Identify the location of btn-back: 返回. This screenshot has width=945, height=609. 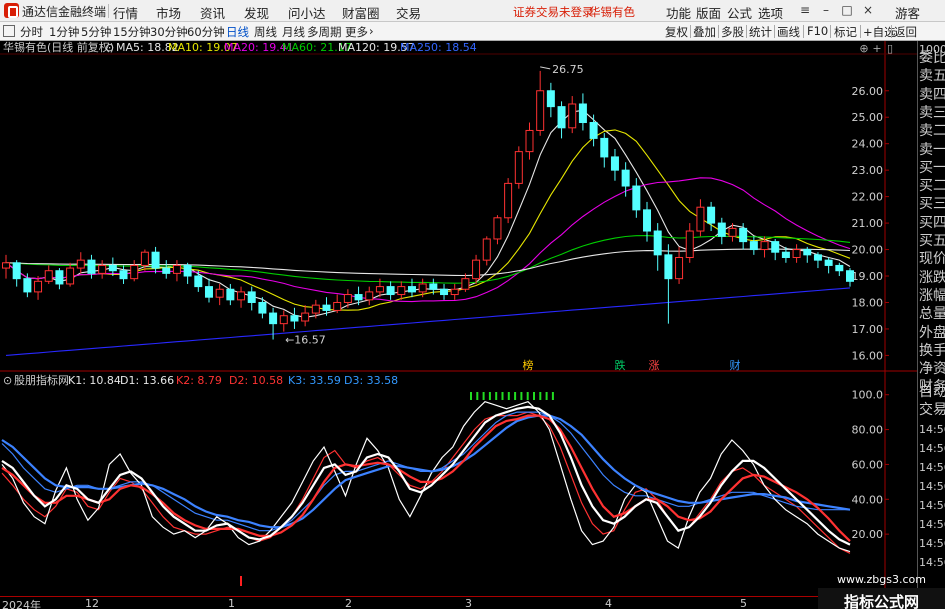
(905, 32).